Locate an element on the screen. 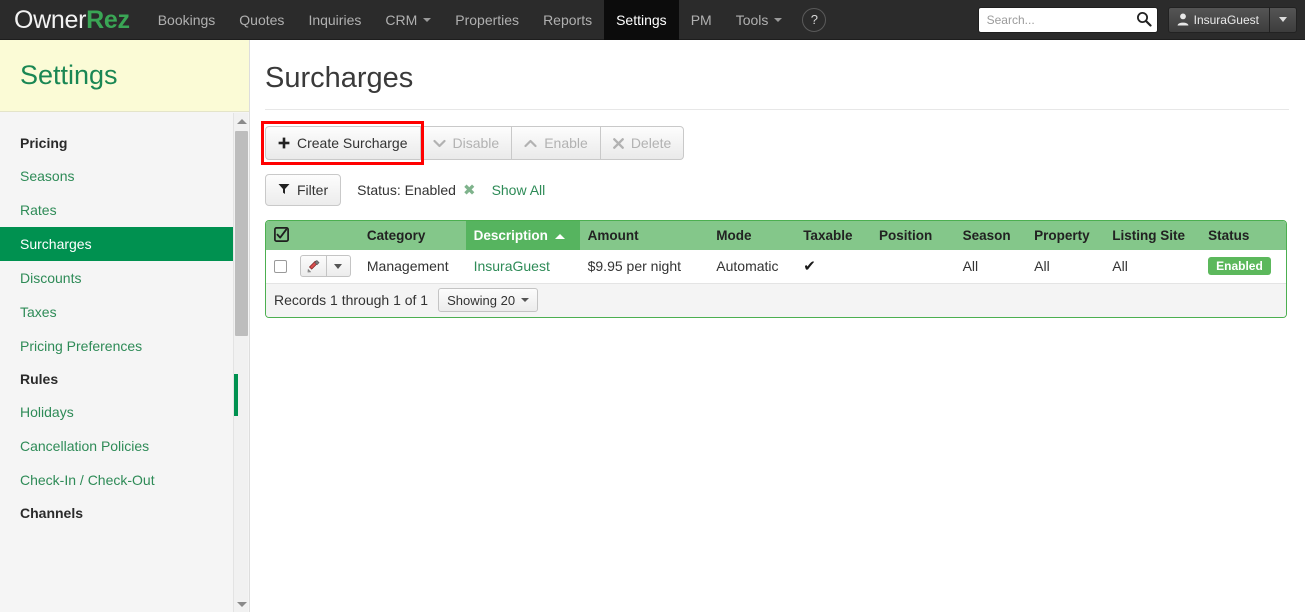 This screenshot has height=612, width=1305. sidebar-item-rates: Rates is located at coordinates (117, 210).